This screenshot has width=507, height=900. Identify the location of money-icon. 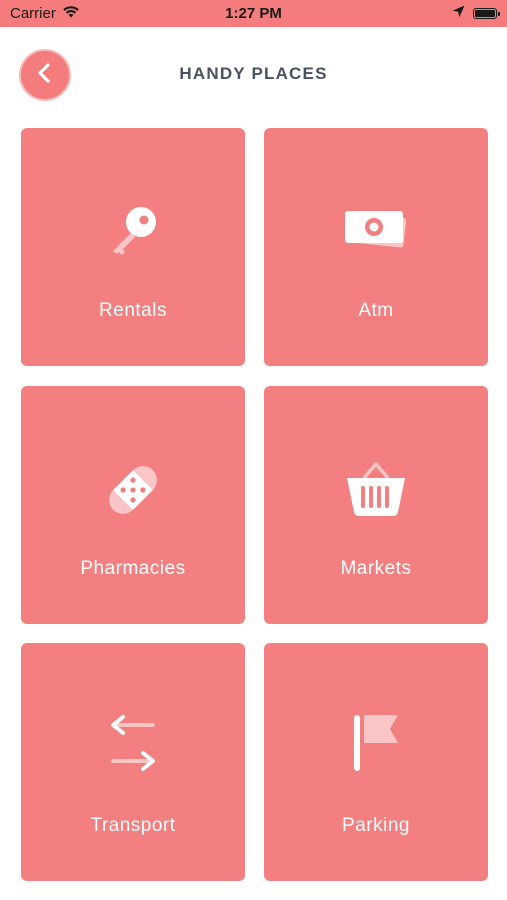
(376, 232).